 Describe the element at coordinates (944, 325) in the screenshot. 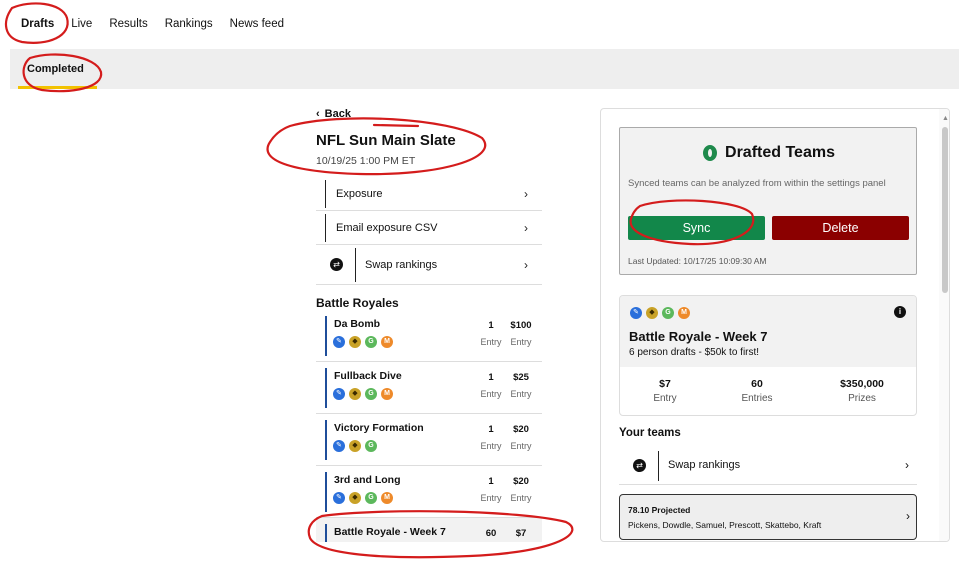

I see `panel-scrollbar: ▲` at that location.